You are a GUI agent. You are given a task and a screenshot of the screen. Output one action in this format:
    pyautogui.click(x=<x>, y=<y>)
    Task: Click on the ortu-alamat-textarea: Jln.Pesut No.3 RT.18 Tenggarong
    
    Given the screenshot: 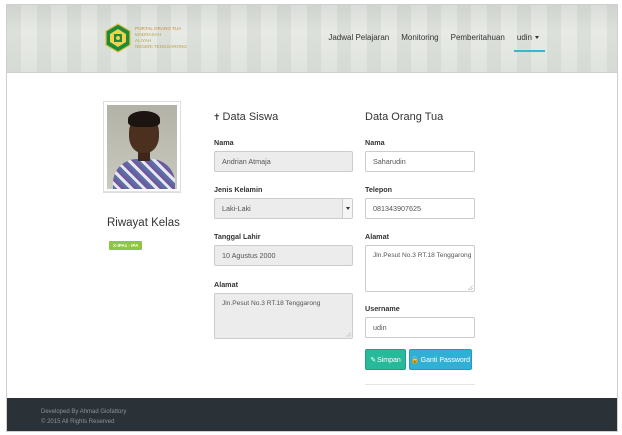 What is the action you would take?
    pyautogui.click(x=420, y=268)
    